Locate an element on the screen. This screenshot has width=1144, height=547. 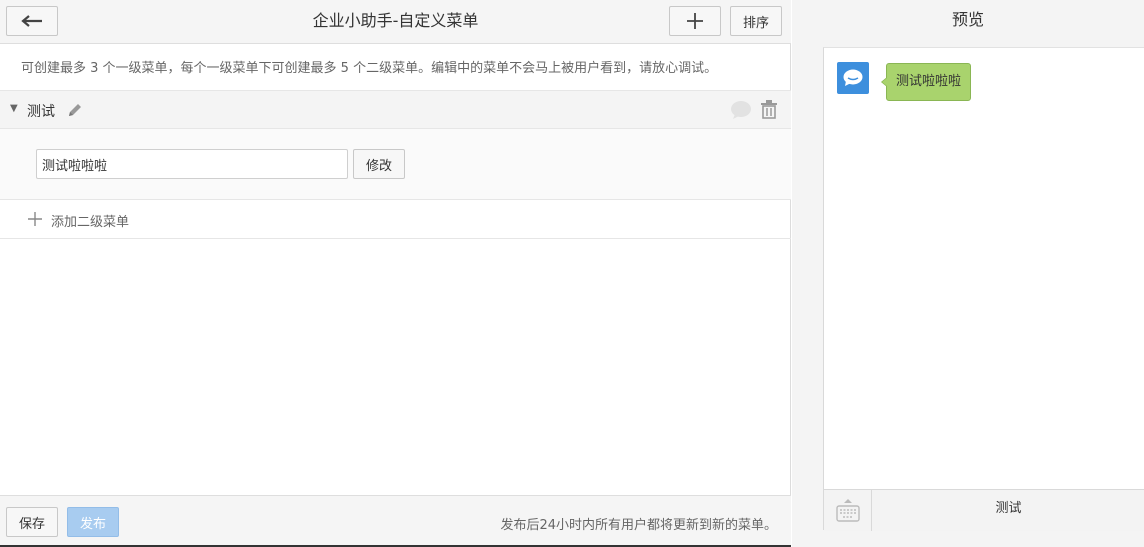
keyboard-toggle is located at coordinates (848, 510).